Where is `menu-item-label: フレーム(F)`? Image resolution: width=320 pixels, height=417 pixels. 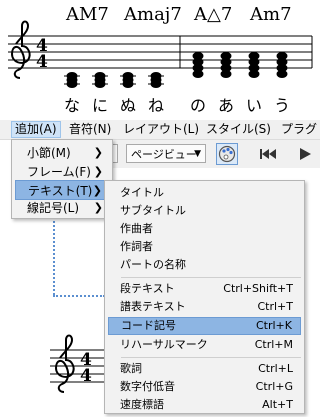 menu-item-label: フレーム(F) is located at coordinates (59, 172).